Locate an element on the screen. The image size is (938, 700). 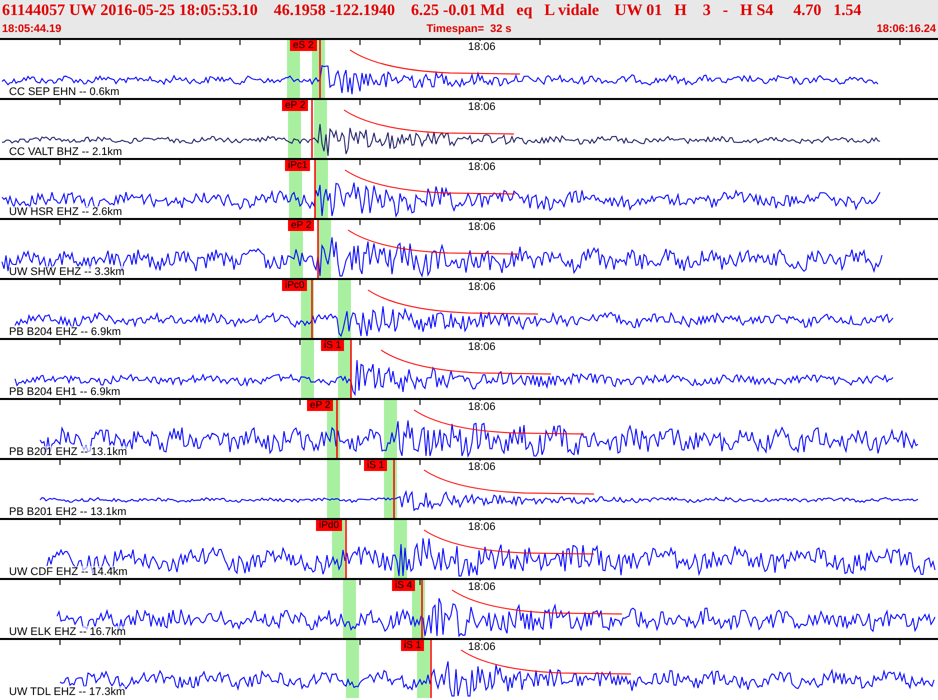
seismogram-trace: iS 1 18:06 UW TDL EHZ -- 17.3km is located at coordinates (469, 668).